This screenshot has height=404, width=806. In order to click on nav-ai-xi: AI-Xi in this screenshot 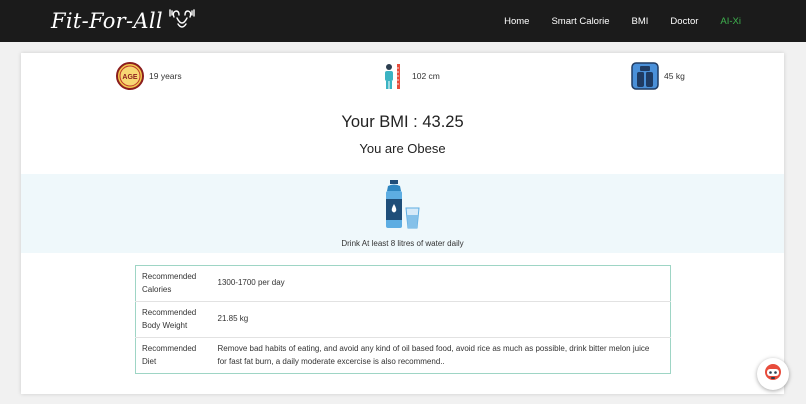, I will do `click(730, 21)`.